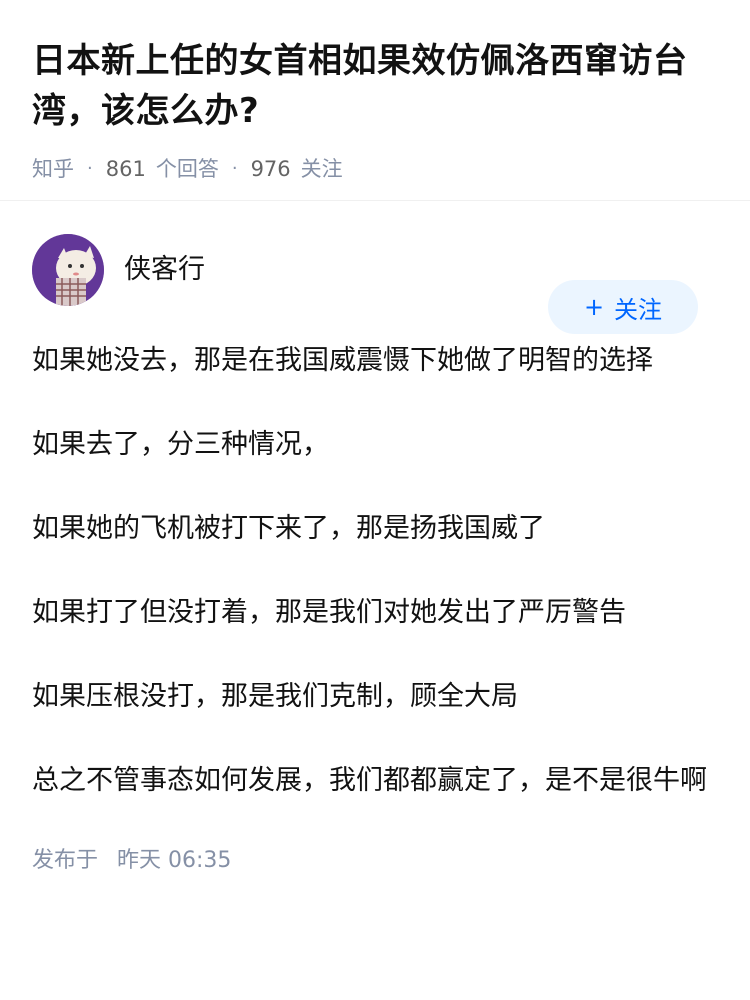  What do you see at coordinates (375, 169) in the screenshot?
I see `question-meta: 知乎 · 861 个回答 · 976 关注` at bounding box center [375, 169].